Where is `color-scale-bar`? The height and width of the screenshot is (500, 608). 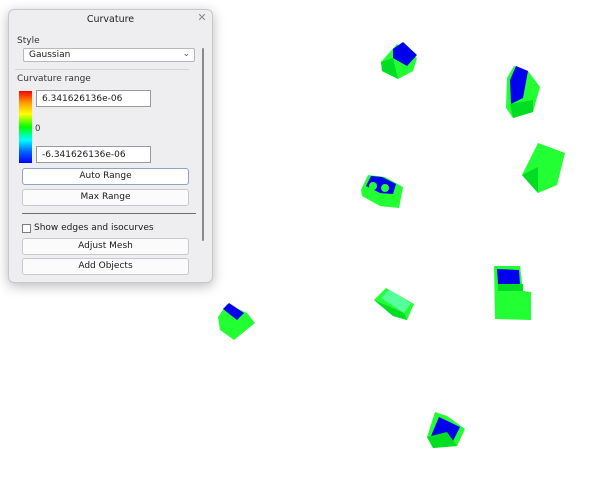
color-scale-bar is located at coordinates (25, 127).